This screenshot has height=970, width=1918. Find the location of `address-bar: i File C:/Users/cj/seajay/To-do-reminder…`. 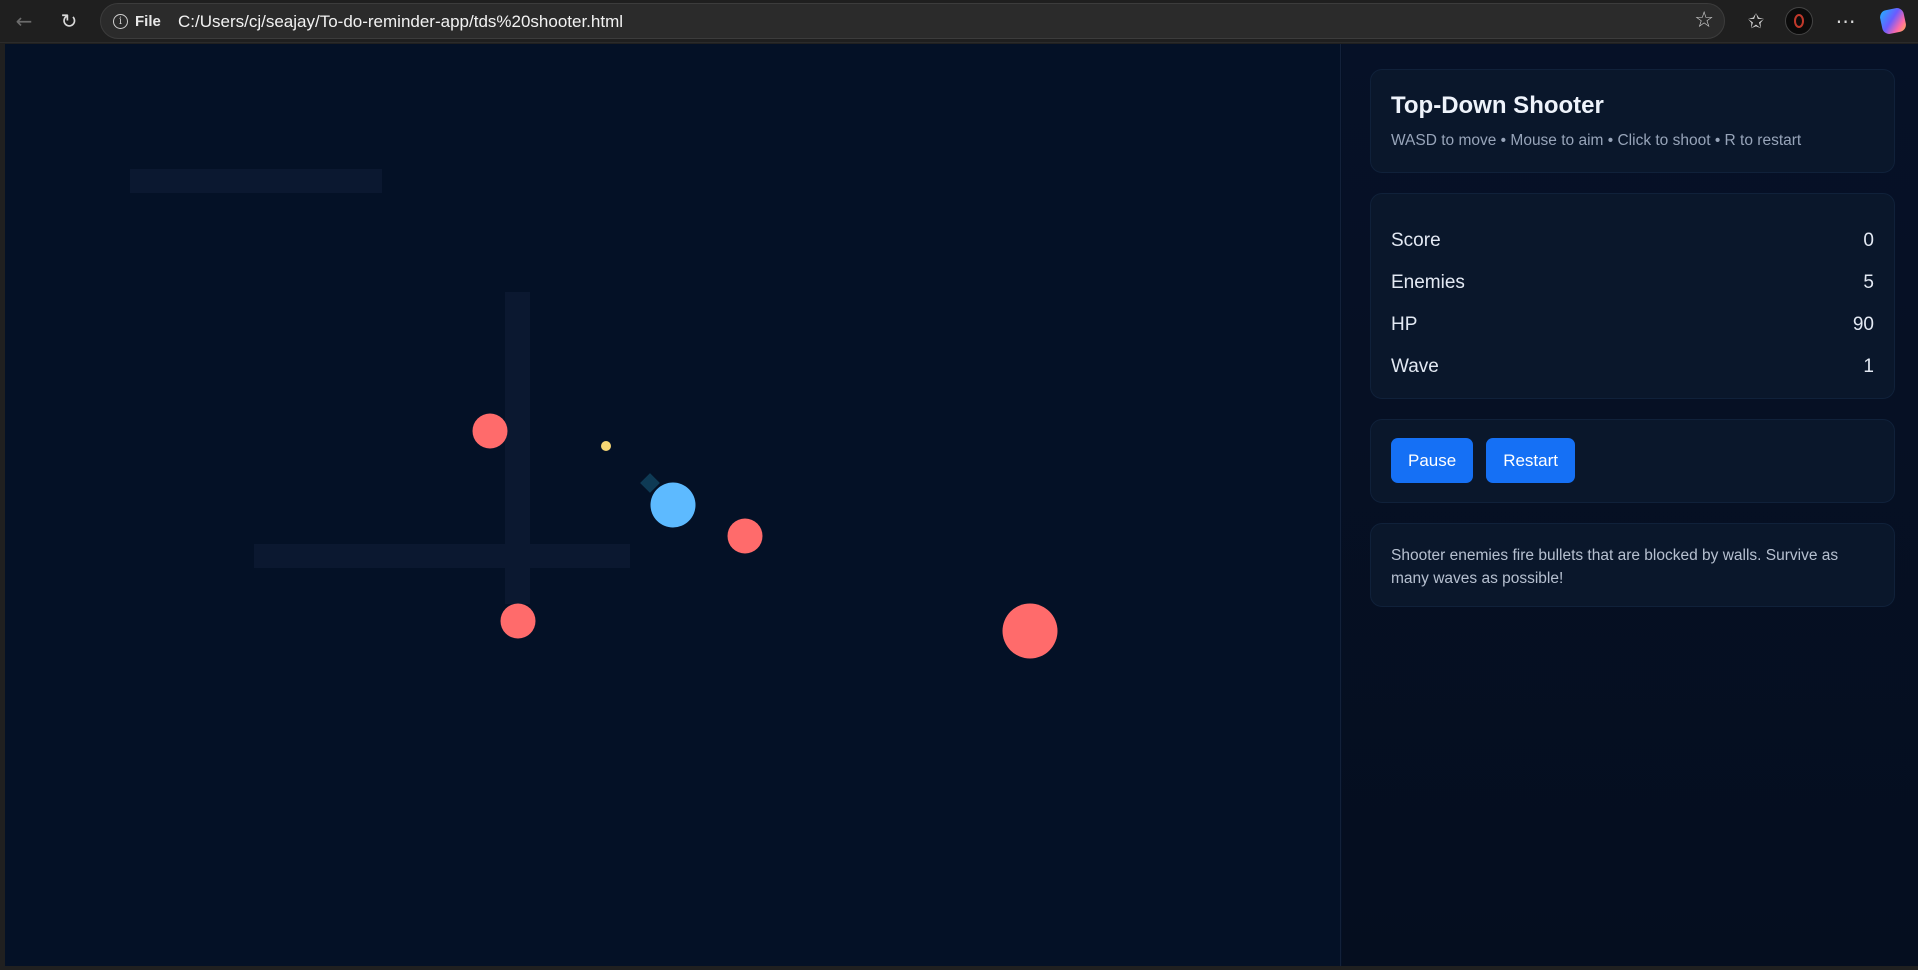

address-bar: i File C:/Users/cj/seajay/To-do-reminder… is located at coordinates (912, 21).